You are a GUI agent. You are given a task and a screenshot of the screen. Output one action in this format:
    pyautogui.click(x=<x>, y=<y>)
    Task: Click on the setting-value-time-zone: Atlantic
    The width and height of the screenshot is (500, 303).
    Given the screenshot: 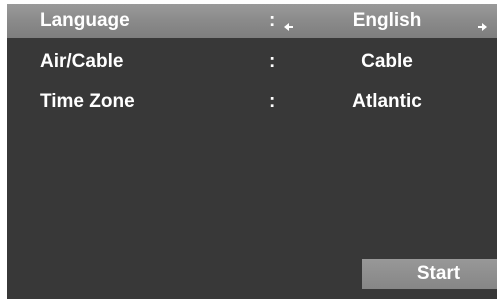 What is the action you would take?
    pyautogui.click(x=387, y=101)
    